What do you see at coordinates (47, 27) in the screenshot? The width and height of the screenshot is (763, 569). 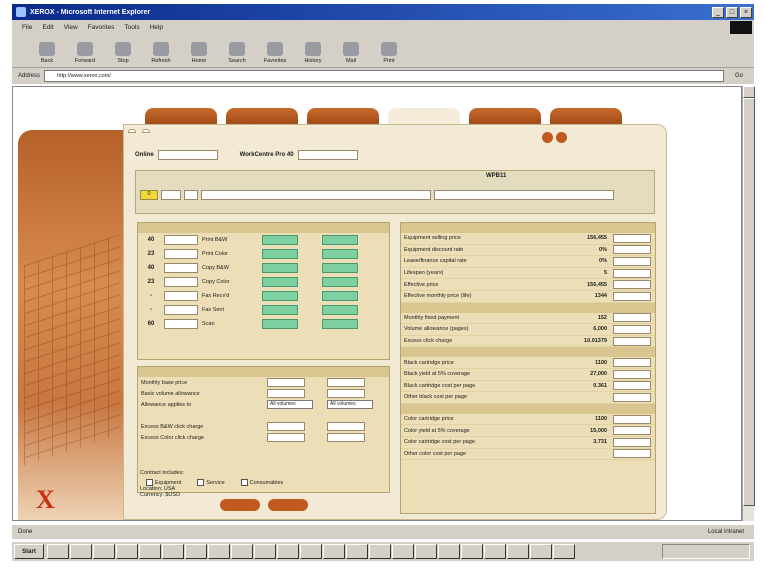 I see `menu-edit: Edit` at bounding box center [47, 27].